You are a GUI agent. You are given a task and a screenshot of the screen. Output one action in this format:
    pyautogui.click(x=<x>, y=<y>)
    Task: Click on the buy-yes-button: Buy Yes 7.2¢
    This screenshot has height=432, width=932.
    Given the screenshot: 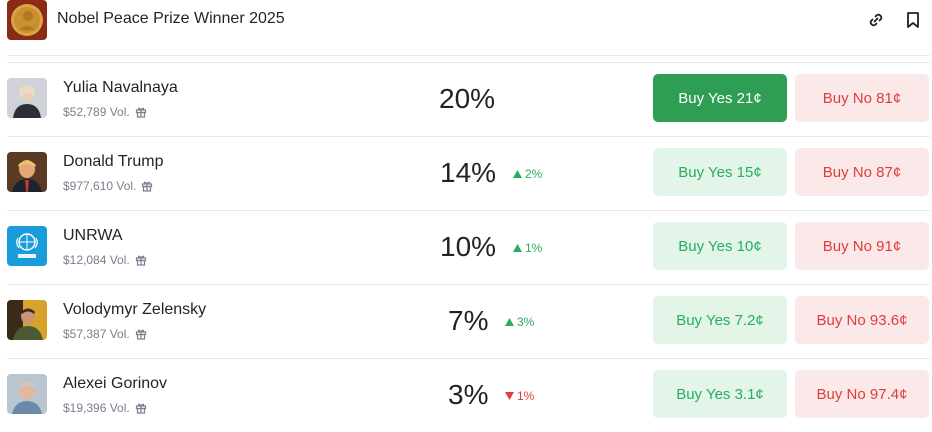 What is the action you would take?
    pyautogui.click(x=720, y=320)
    